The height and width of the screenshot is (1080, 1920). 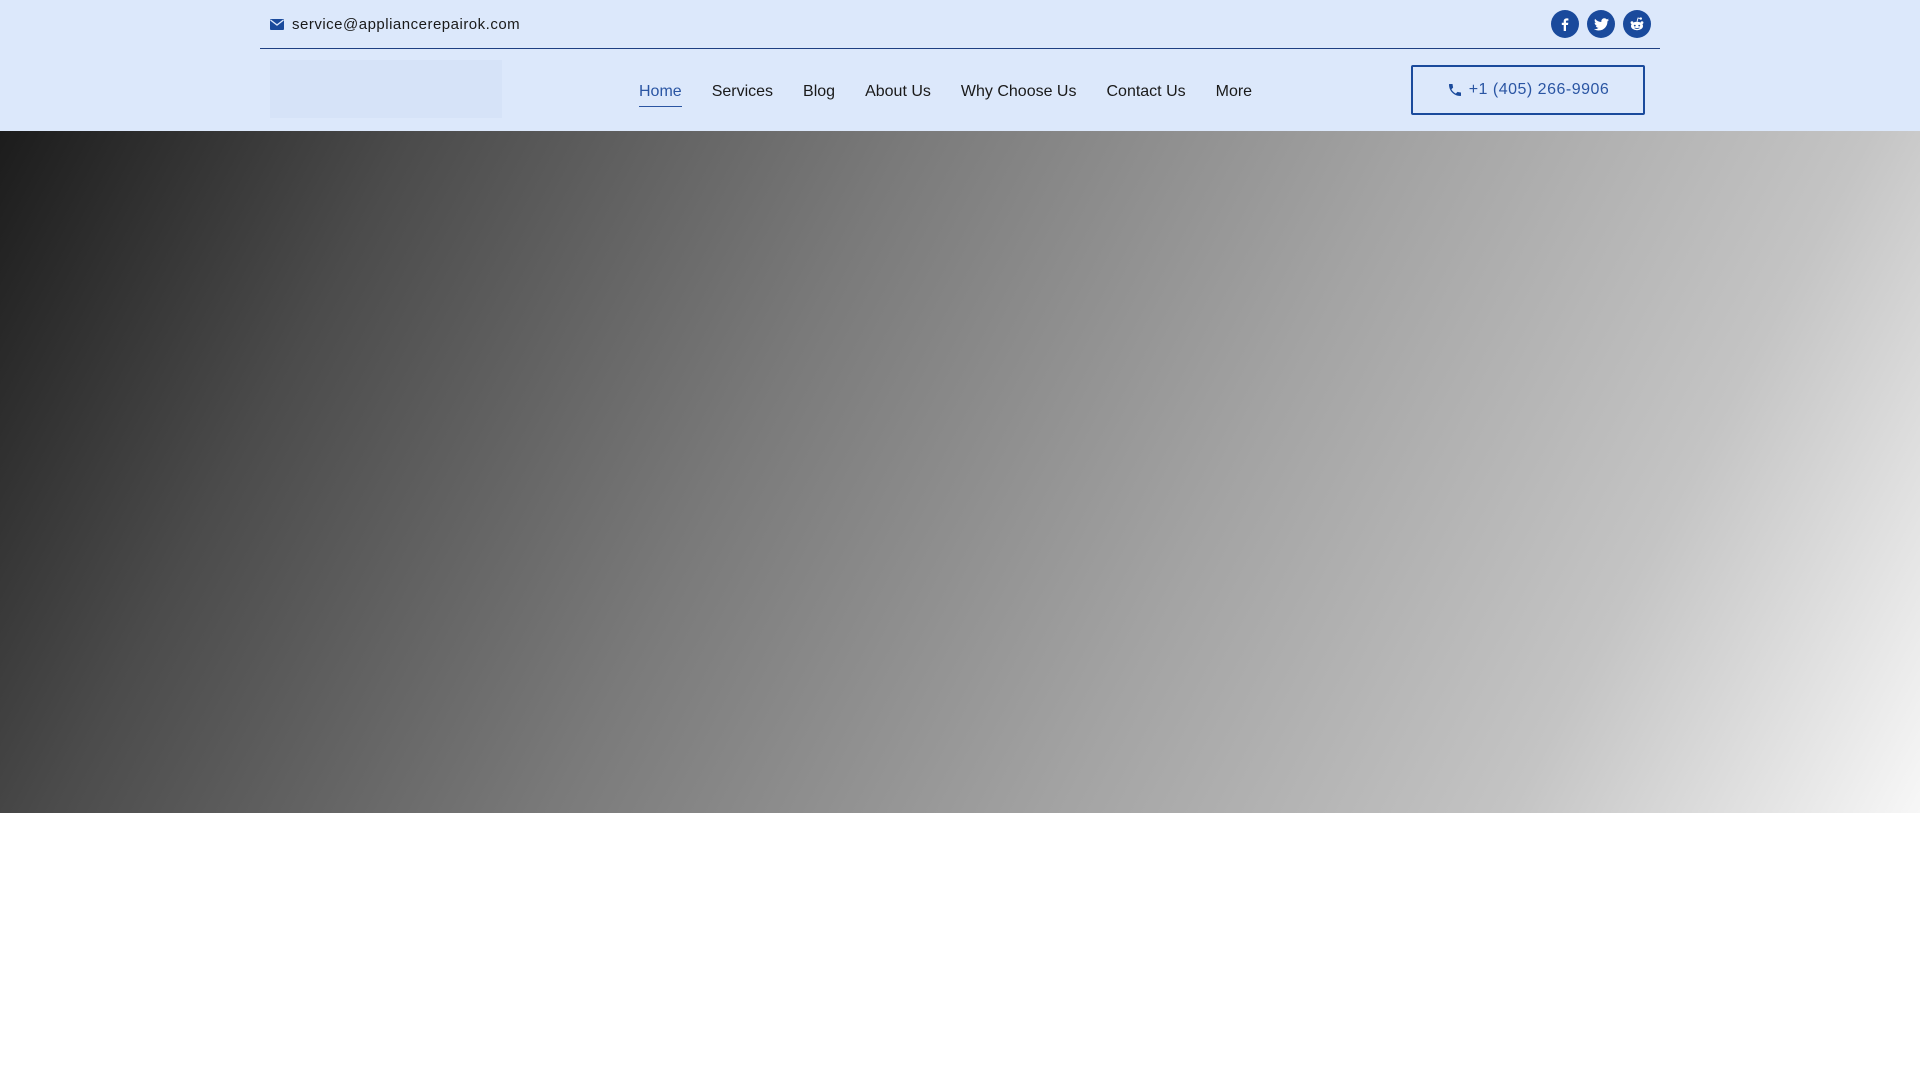 I want to click on nav-item-services: Services, so click(x=742, y=95).